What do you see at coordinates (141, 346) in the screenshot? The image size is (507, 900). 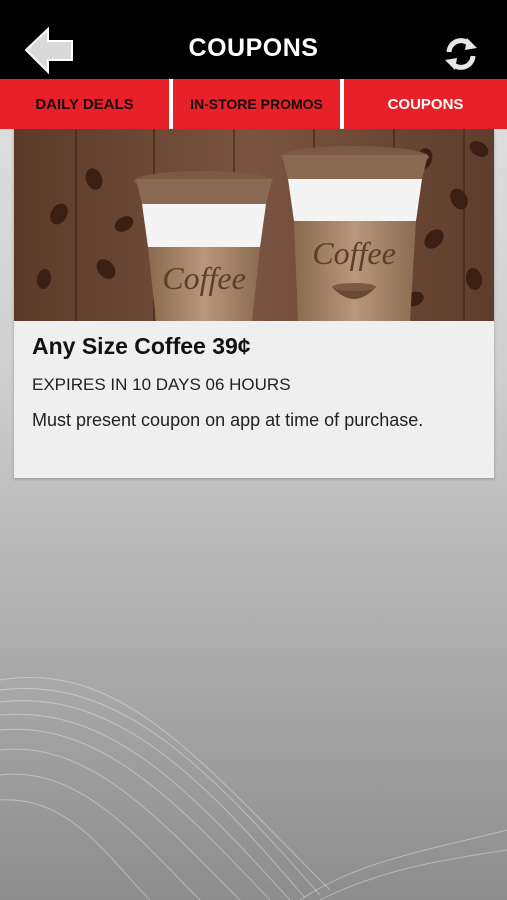 I see `coupon-title: Any Size Coffee 39¢` at bounding box center [141, 346].